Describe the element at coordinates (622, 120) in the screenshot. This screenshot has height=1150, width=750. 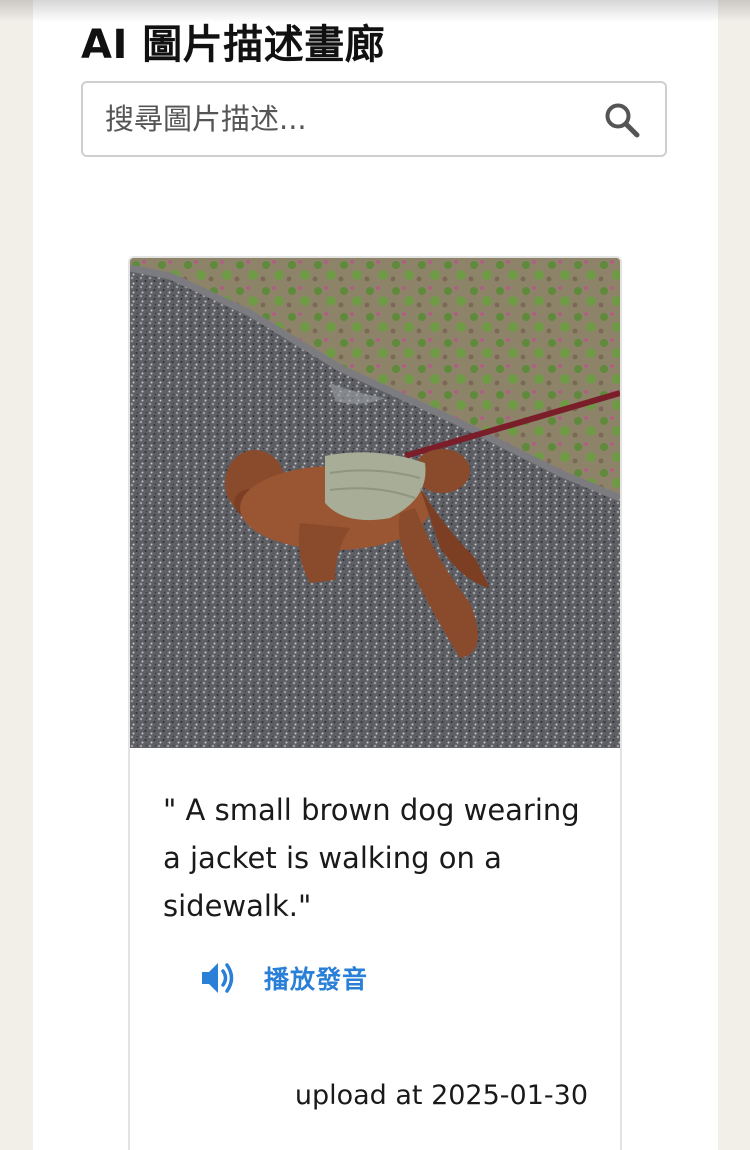
I see `search-icon` at that location.